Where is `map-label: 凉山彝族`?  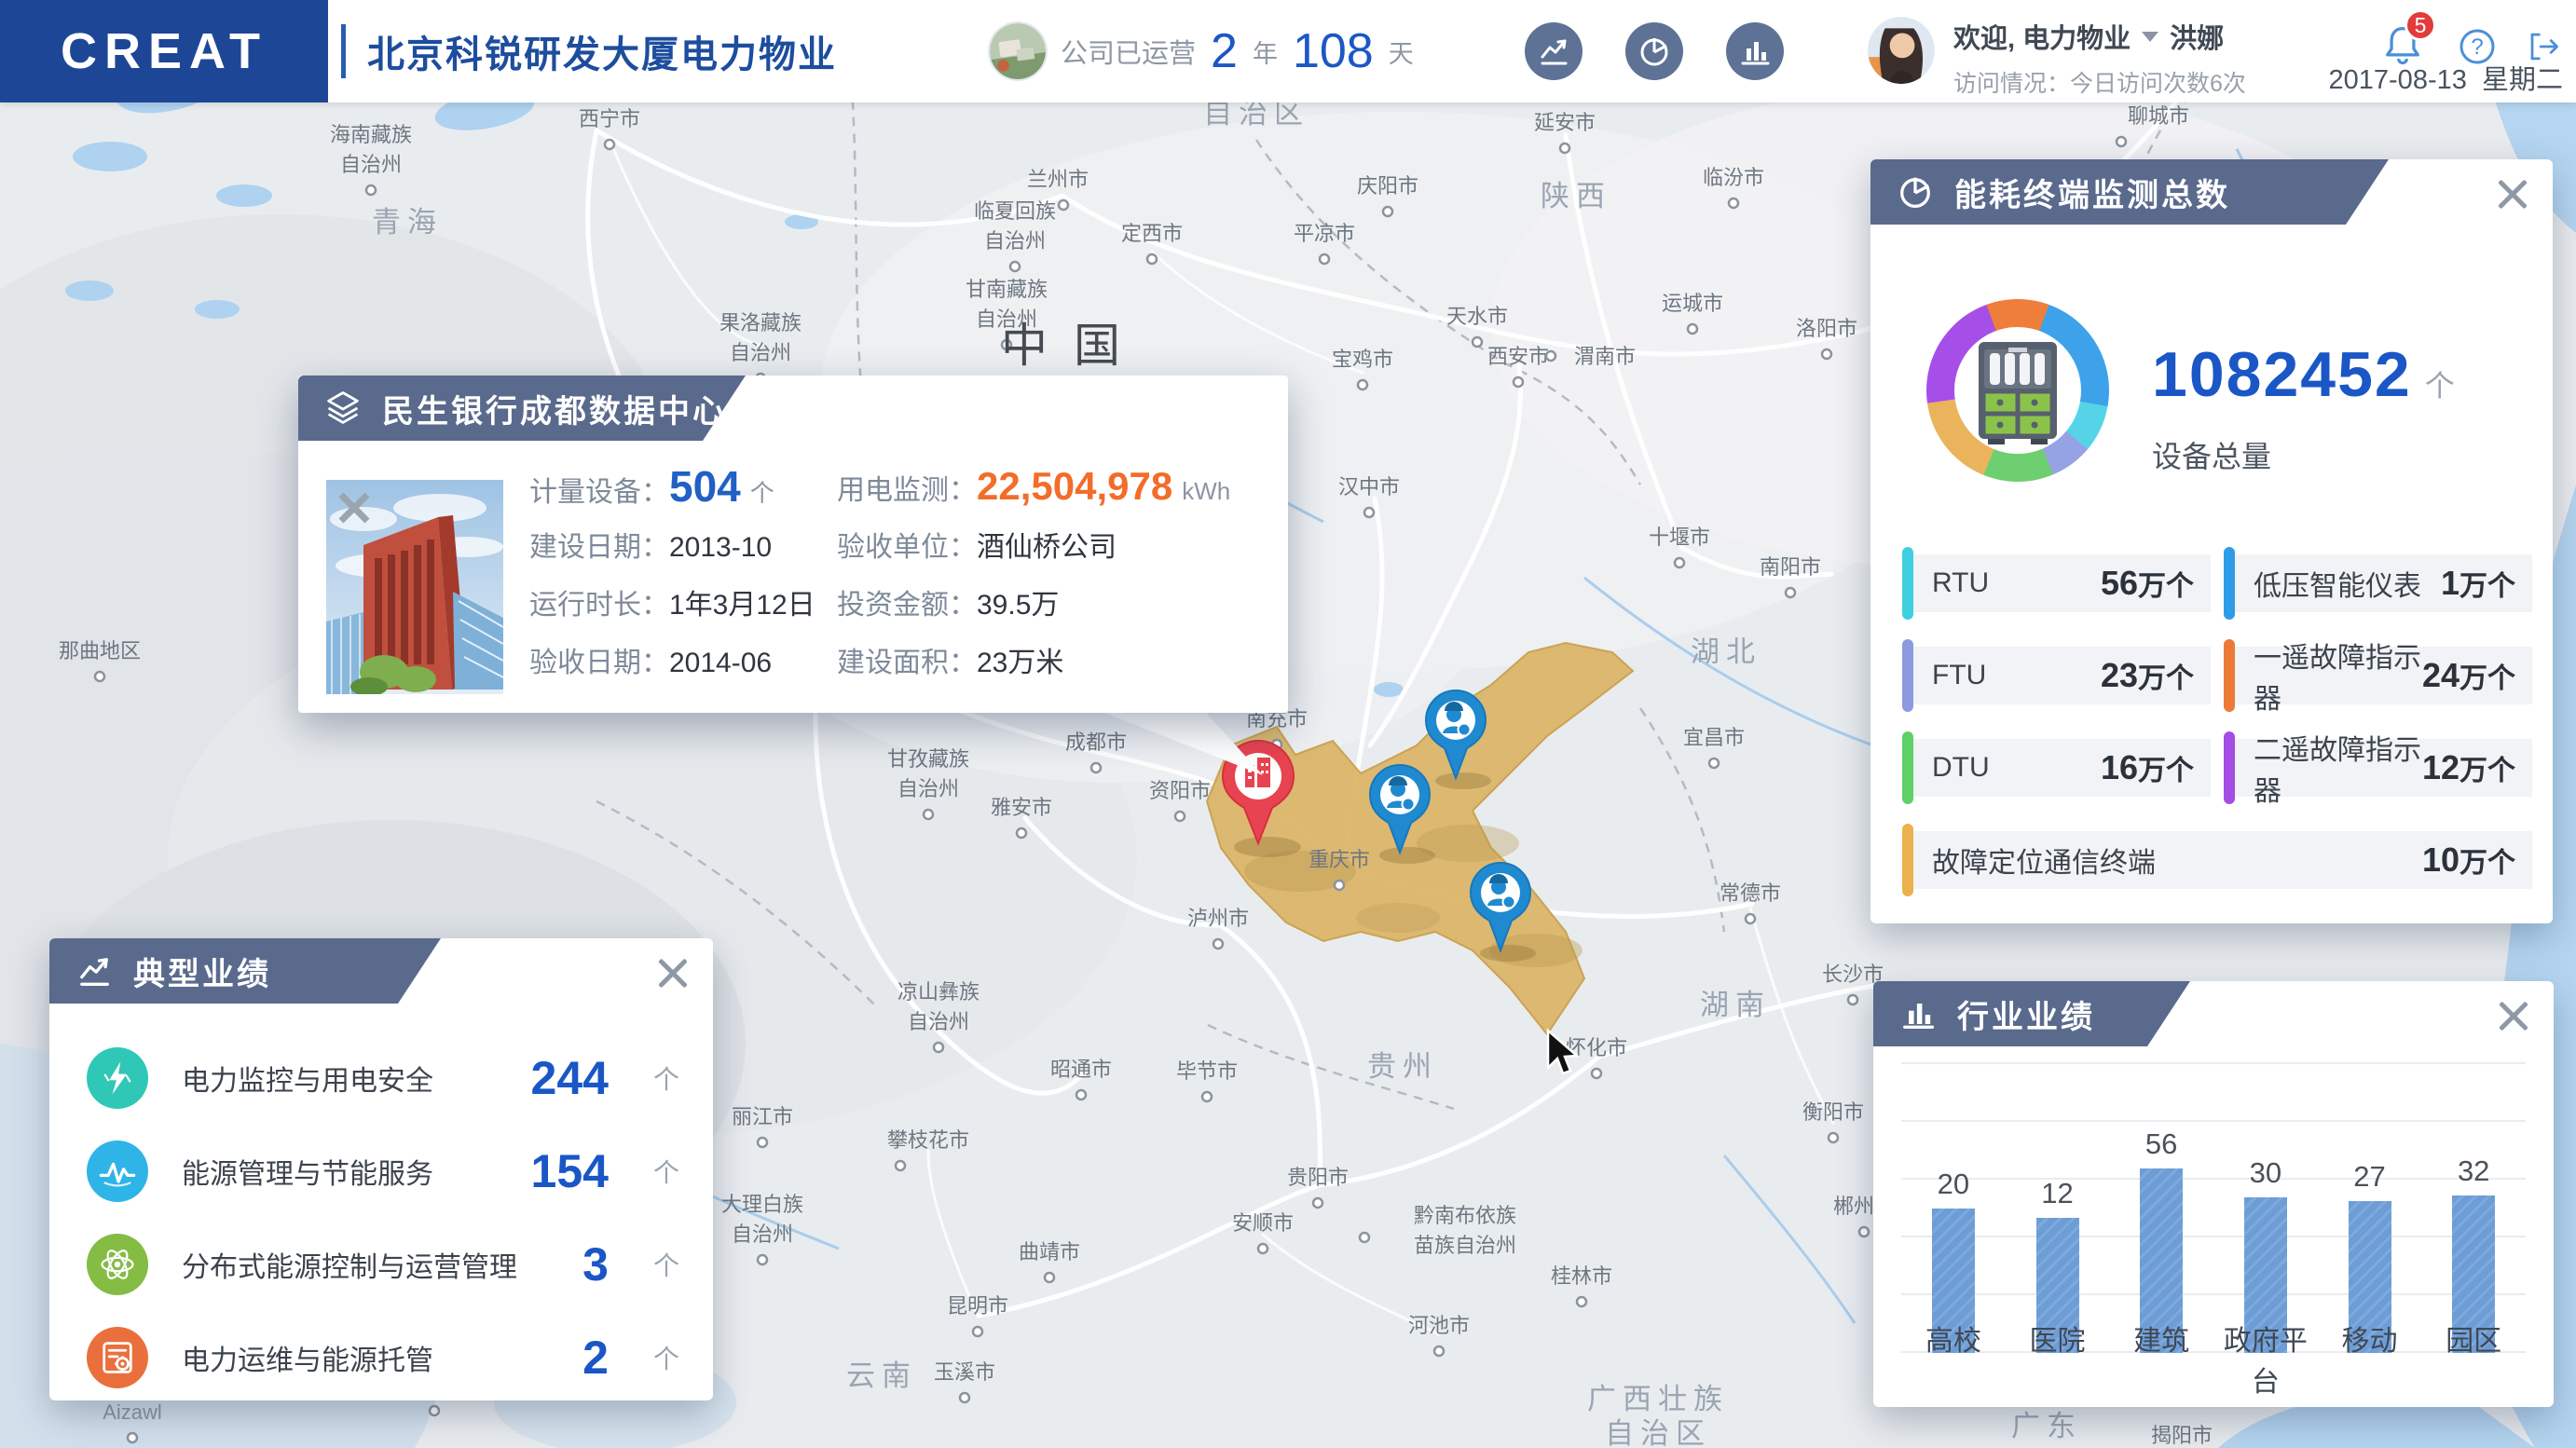 map-label: 凉山彝族 is located at coordinates (938, 992).